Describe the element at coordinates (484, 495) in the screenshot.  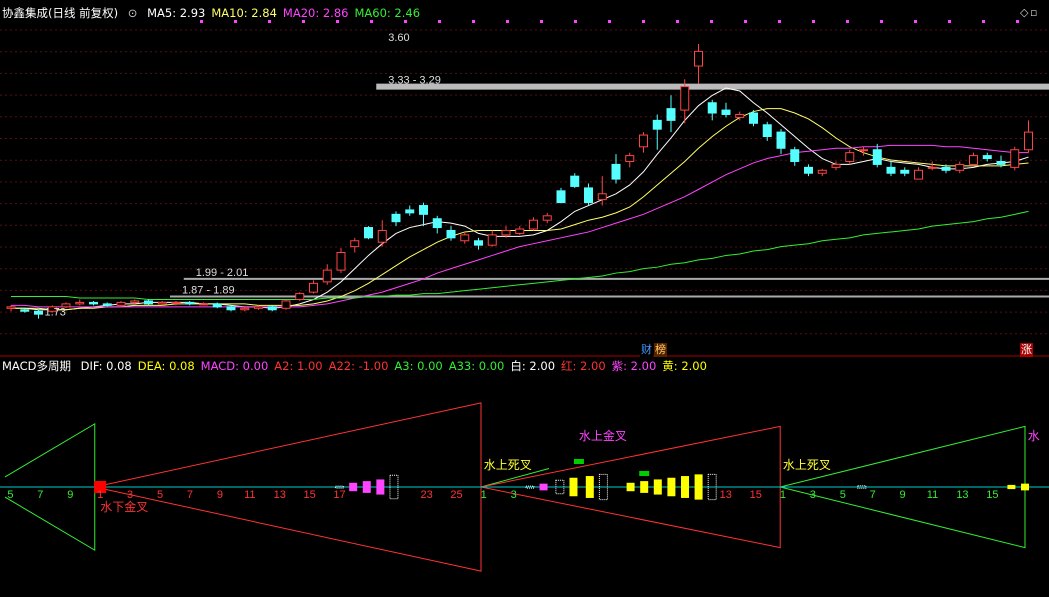
I see `counter-label: 1` at that location.